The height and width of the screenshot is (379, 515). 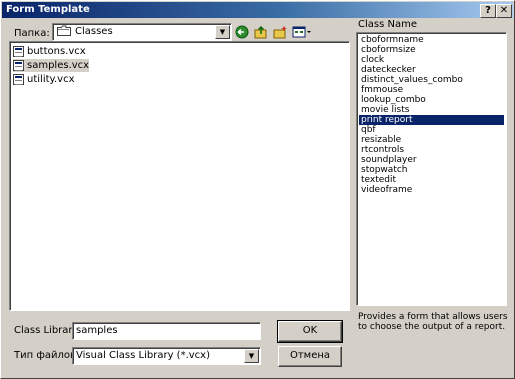 I want to click on lookin-combo: Classes ▼, so click(x=142, y=32).